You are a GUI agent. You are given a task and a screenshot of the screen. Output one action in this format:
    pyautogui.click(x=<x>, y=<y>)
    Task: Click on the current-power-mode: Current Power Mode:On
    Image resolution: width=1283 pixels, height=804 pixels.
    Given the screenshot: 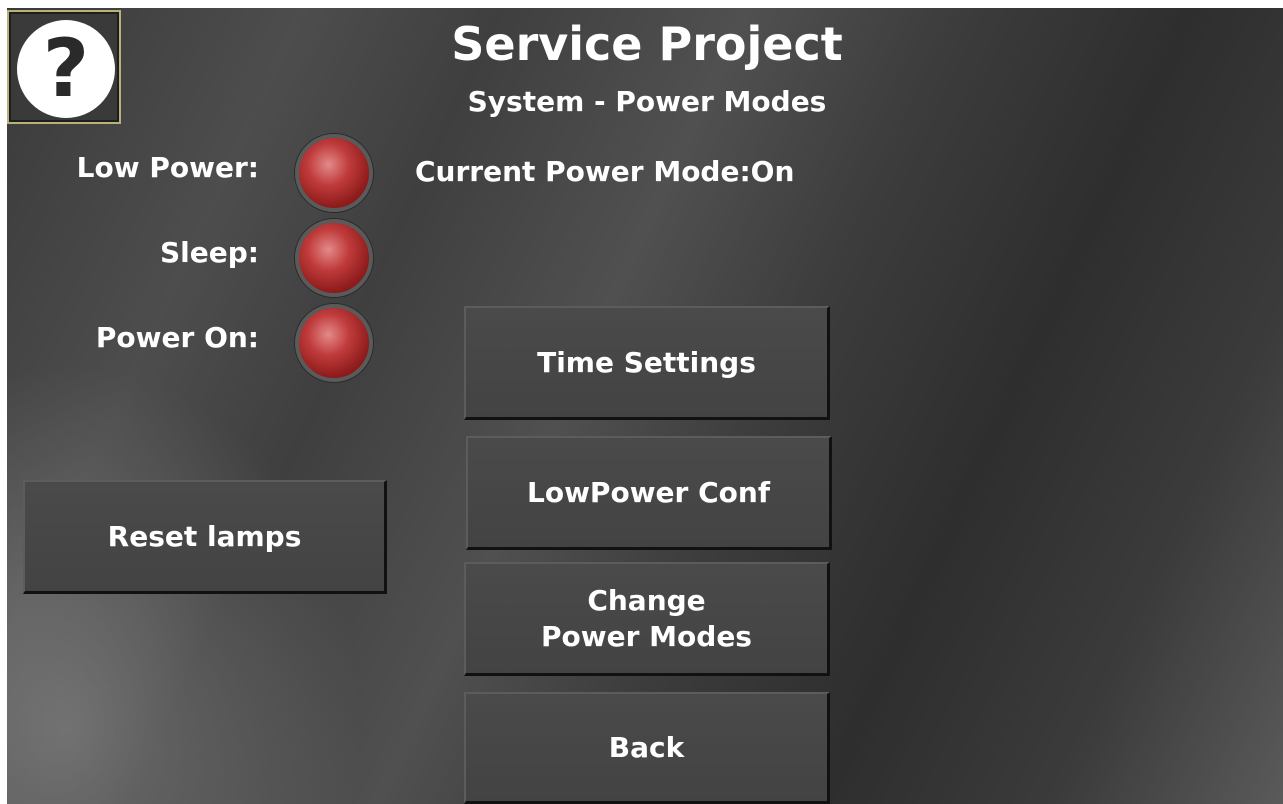 What is the action you would take?
    pyautogui.click(x=604, y=172)
    